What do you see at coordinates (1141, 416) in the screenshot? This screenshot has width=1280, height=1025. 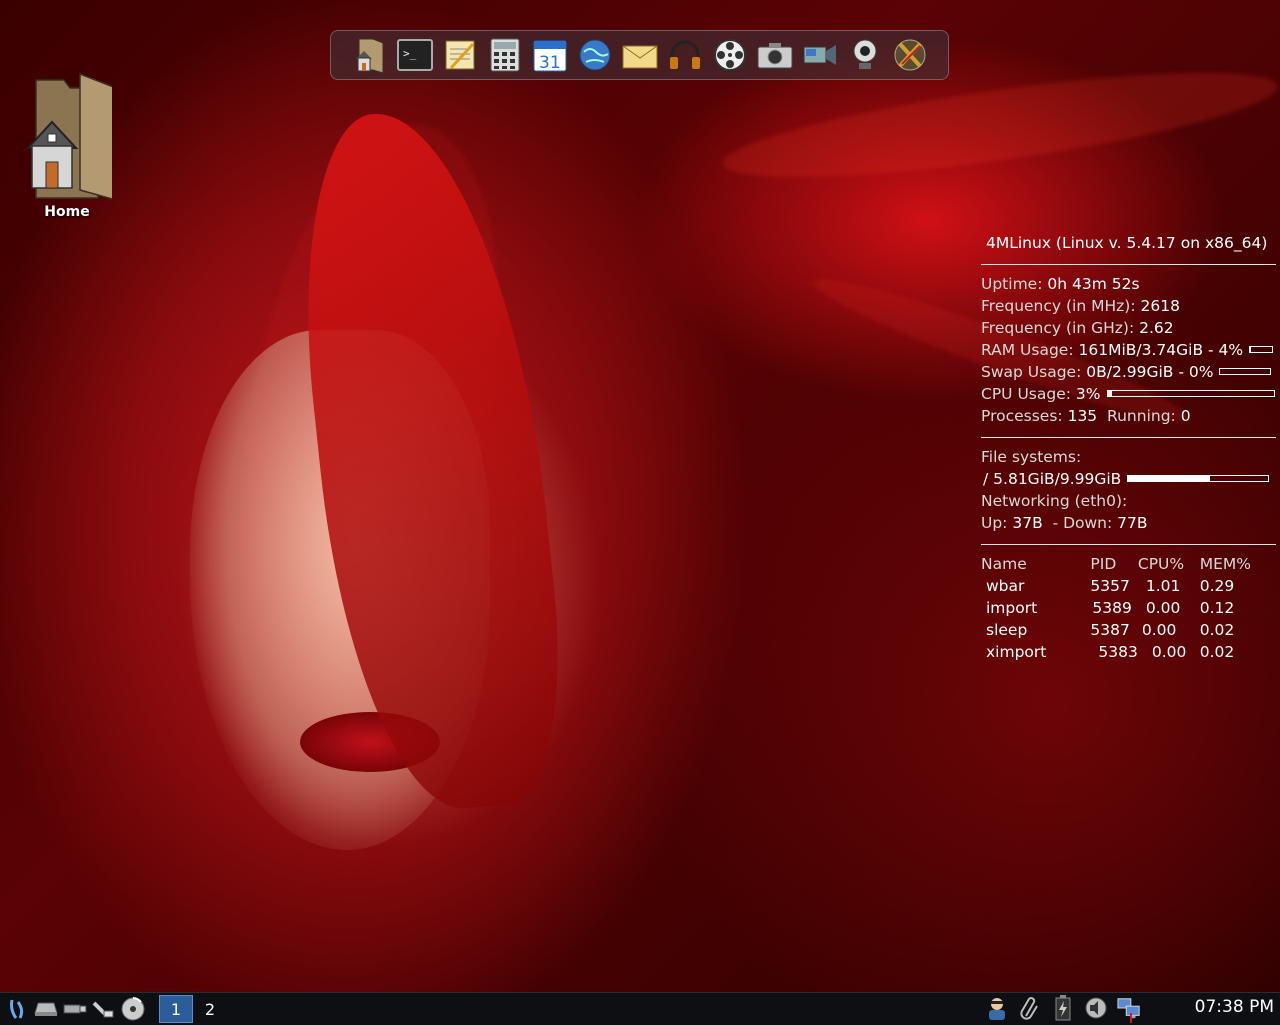 I see `running-label: Running:` at bounding box center [1141, 416].